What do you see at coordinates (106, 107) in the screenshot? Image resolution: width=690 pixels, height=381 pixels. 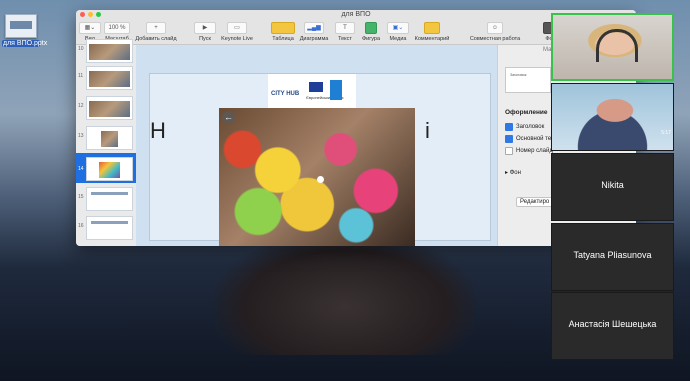 I see `slide-thumbnail: 12` at bounding box center [106, 107].